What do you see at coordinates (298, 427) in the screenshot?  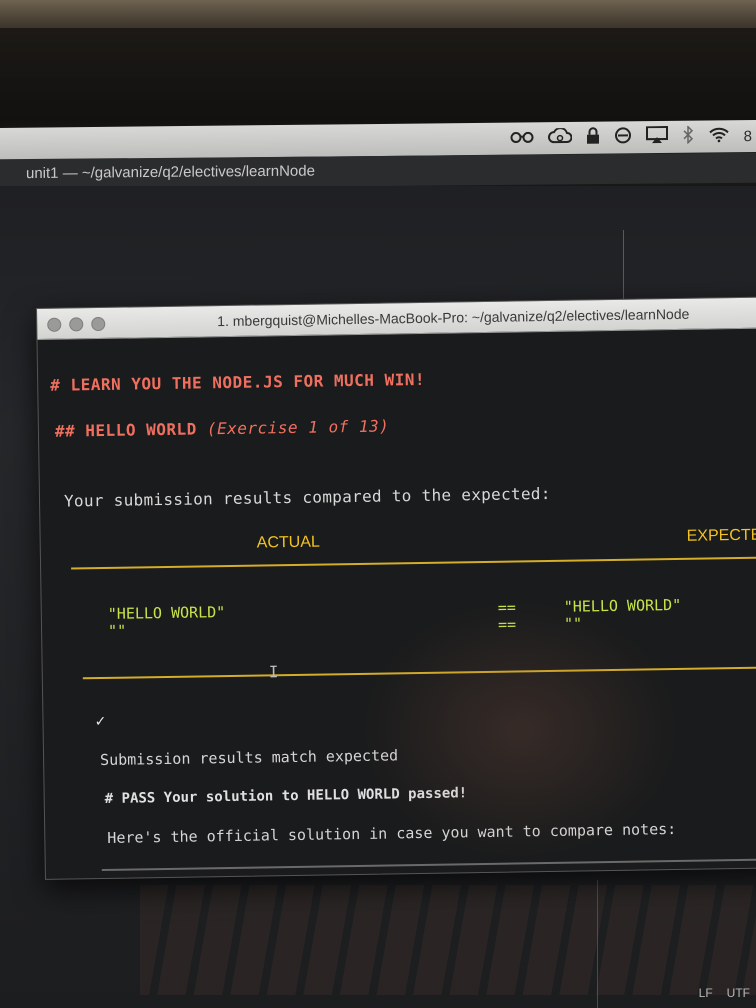 I see `heading-exercise-count: (Exercise 1 of 13)` at bounding box center [298, 427].